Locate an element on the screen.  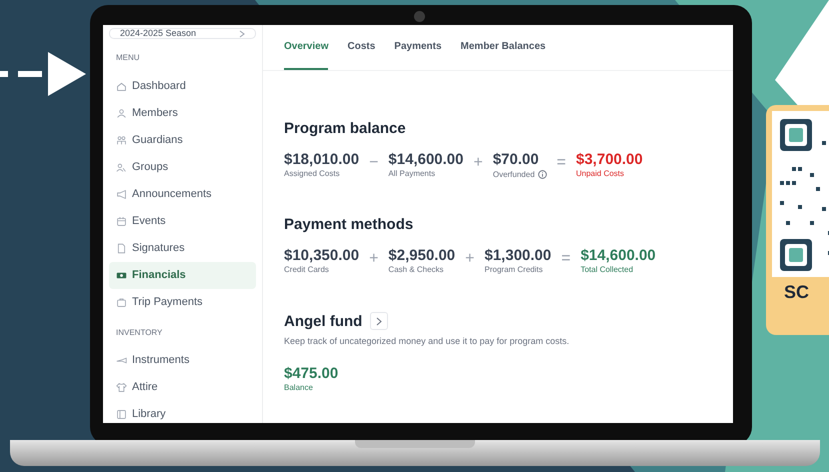
sidebar-item: Financials is located at coordinates (182, 275).